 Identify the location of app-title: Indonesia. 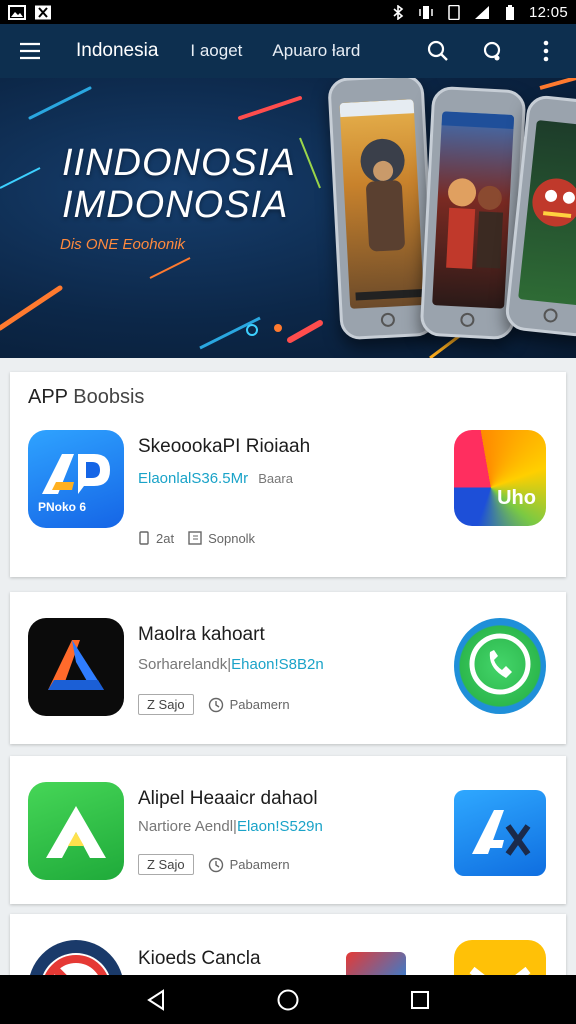
(117, 50).